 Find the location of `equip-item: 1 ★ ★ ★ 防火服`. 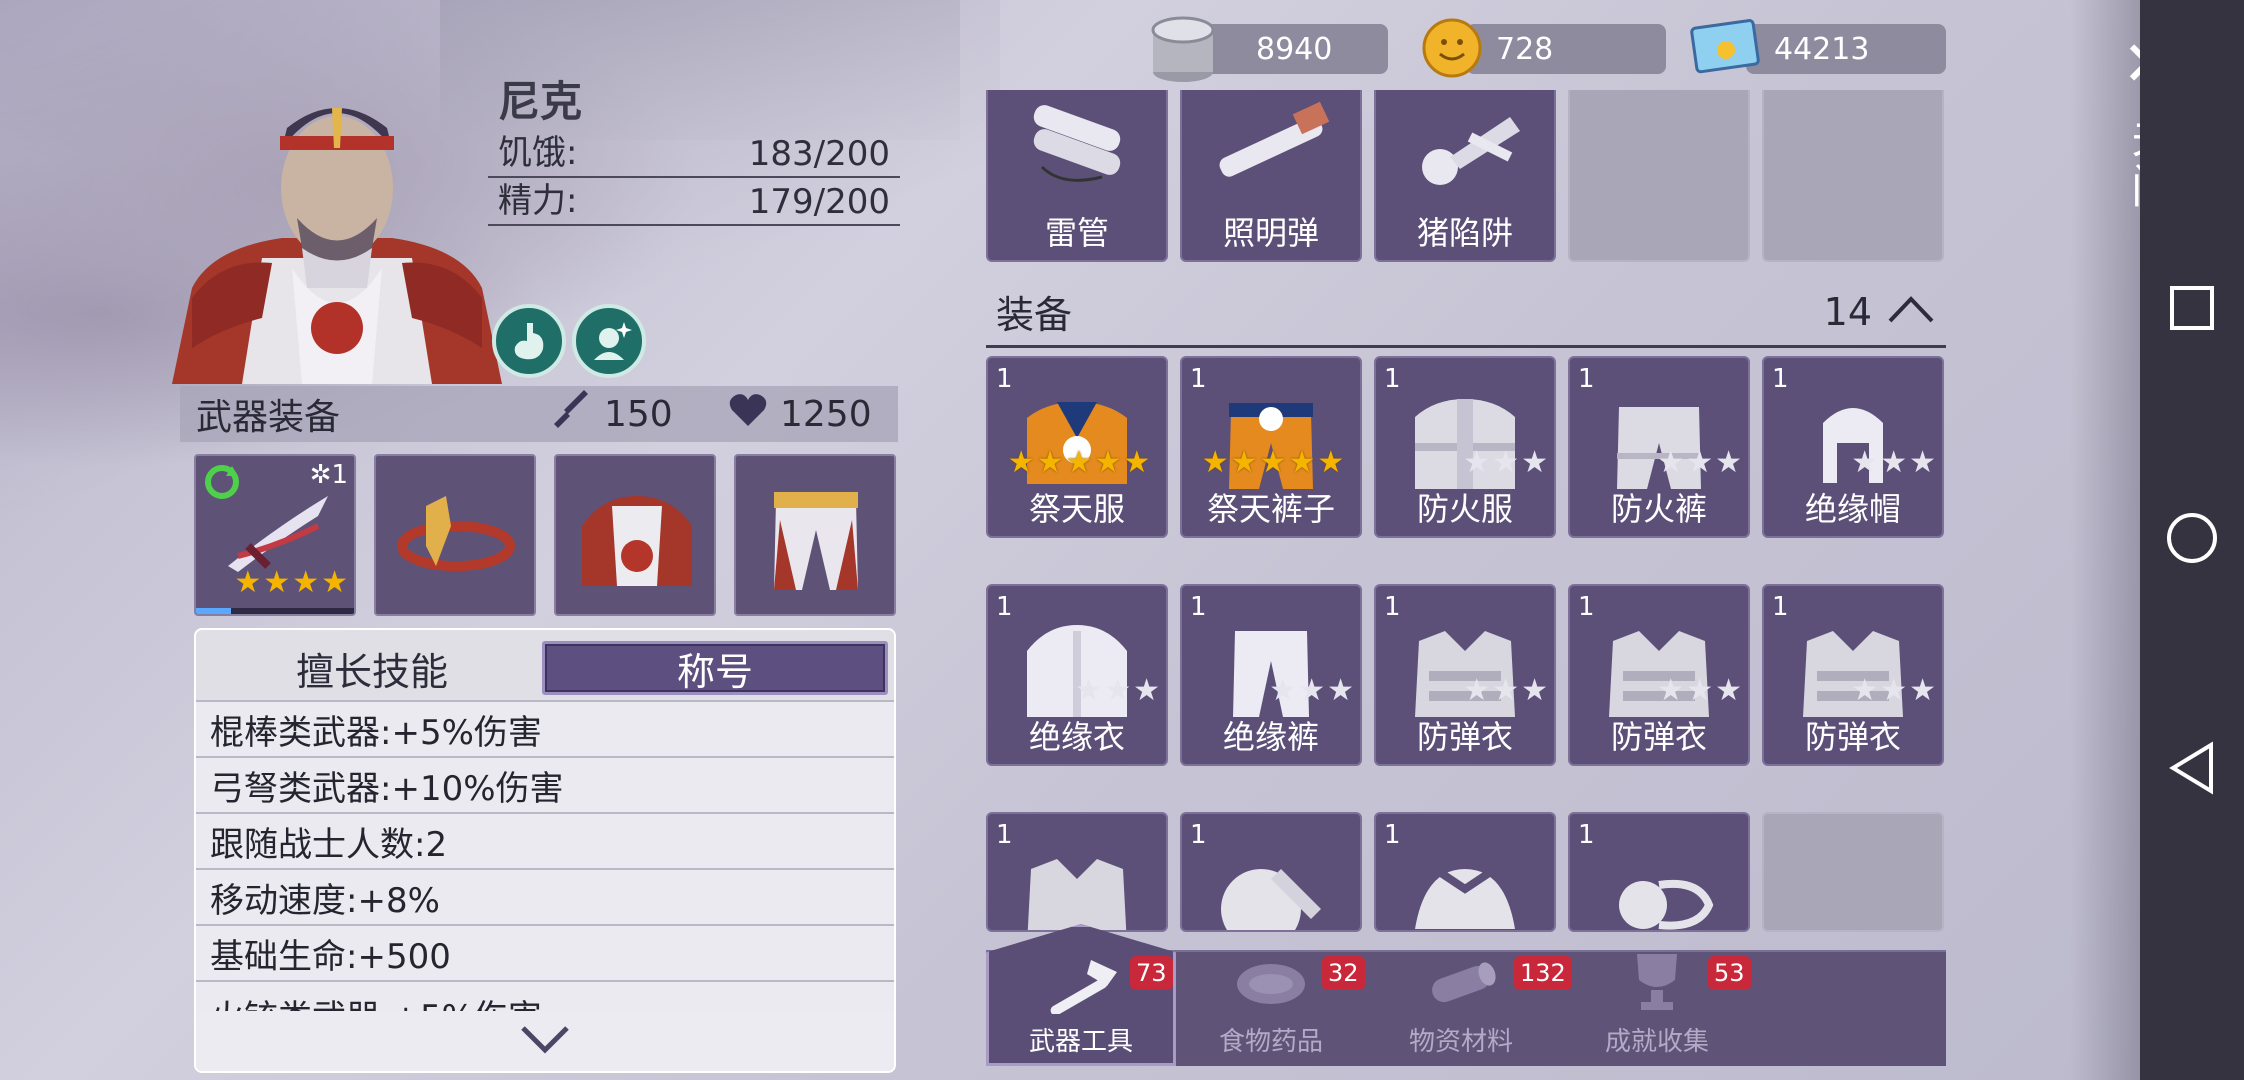

equip-item: 1 ★ ★ ★ 防火服 is located at coordinates (1465, 447).